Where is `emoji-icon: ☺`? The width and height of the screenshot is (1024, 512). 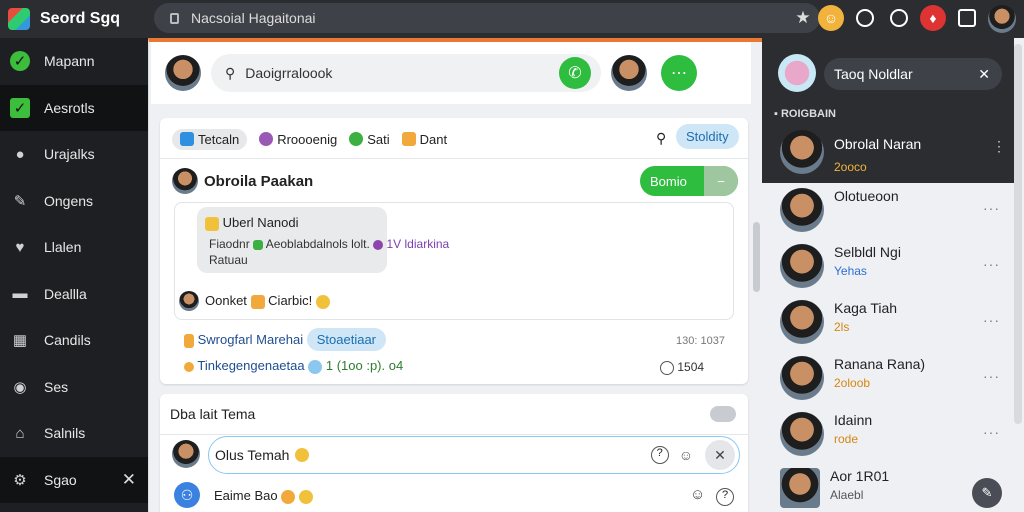 emoji-icon: ☺ is located at coordinates (831, 18).